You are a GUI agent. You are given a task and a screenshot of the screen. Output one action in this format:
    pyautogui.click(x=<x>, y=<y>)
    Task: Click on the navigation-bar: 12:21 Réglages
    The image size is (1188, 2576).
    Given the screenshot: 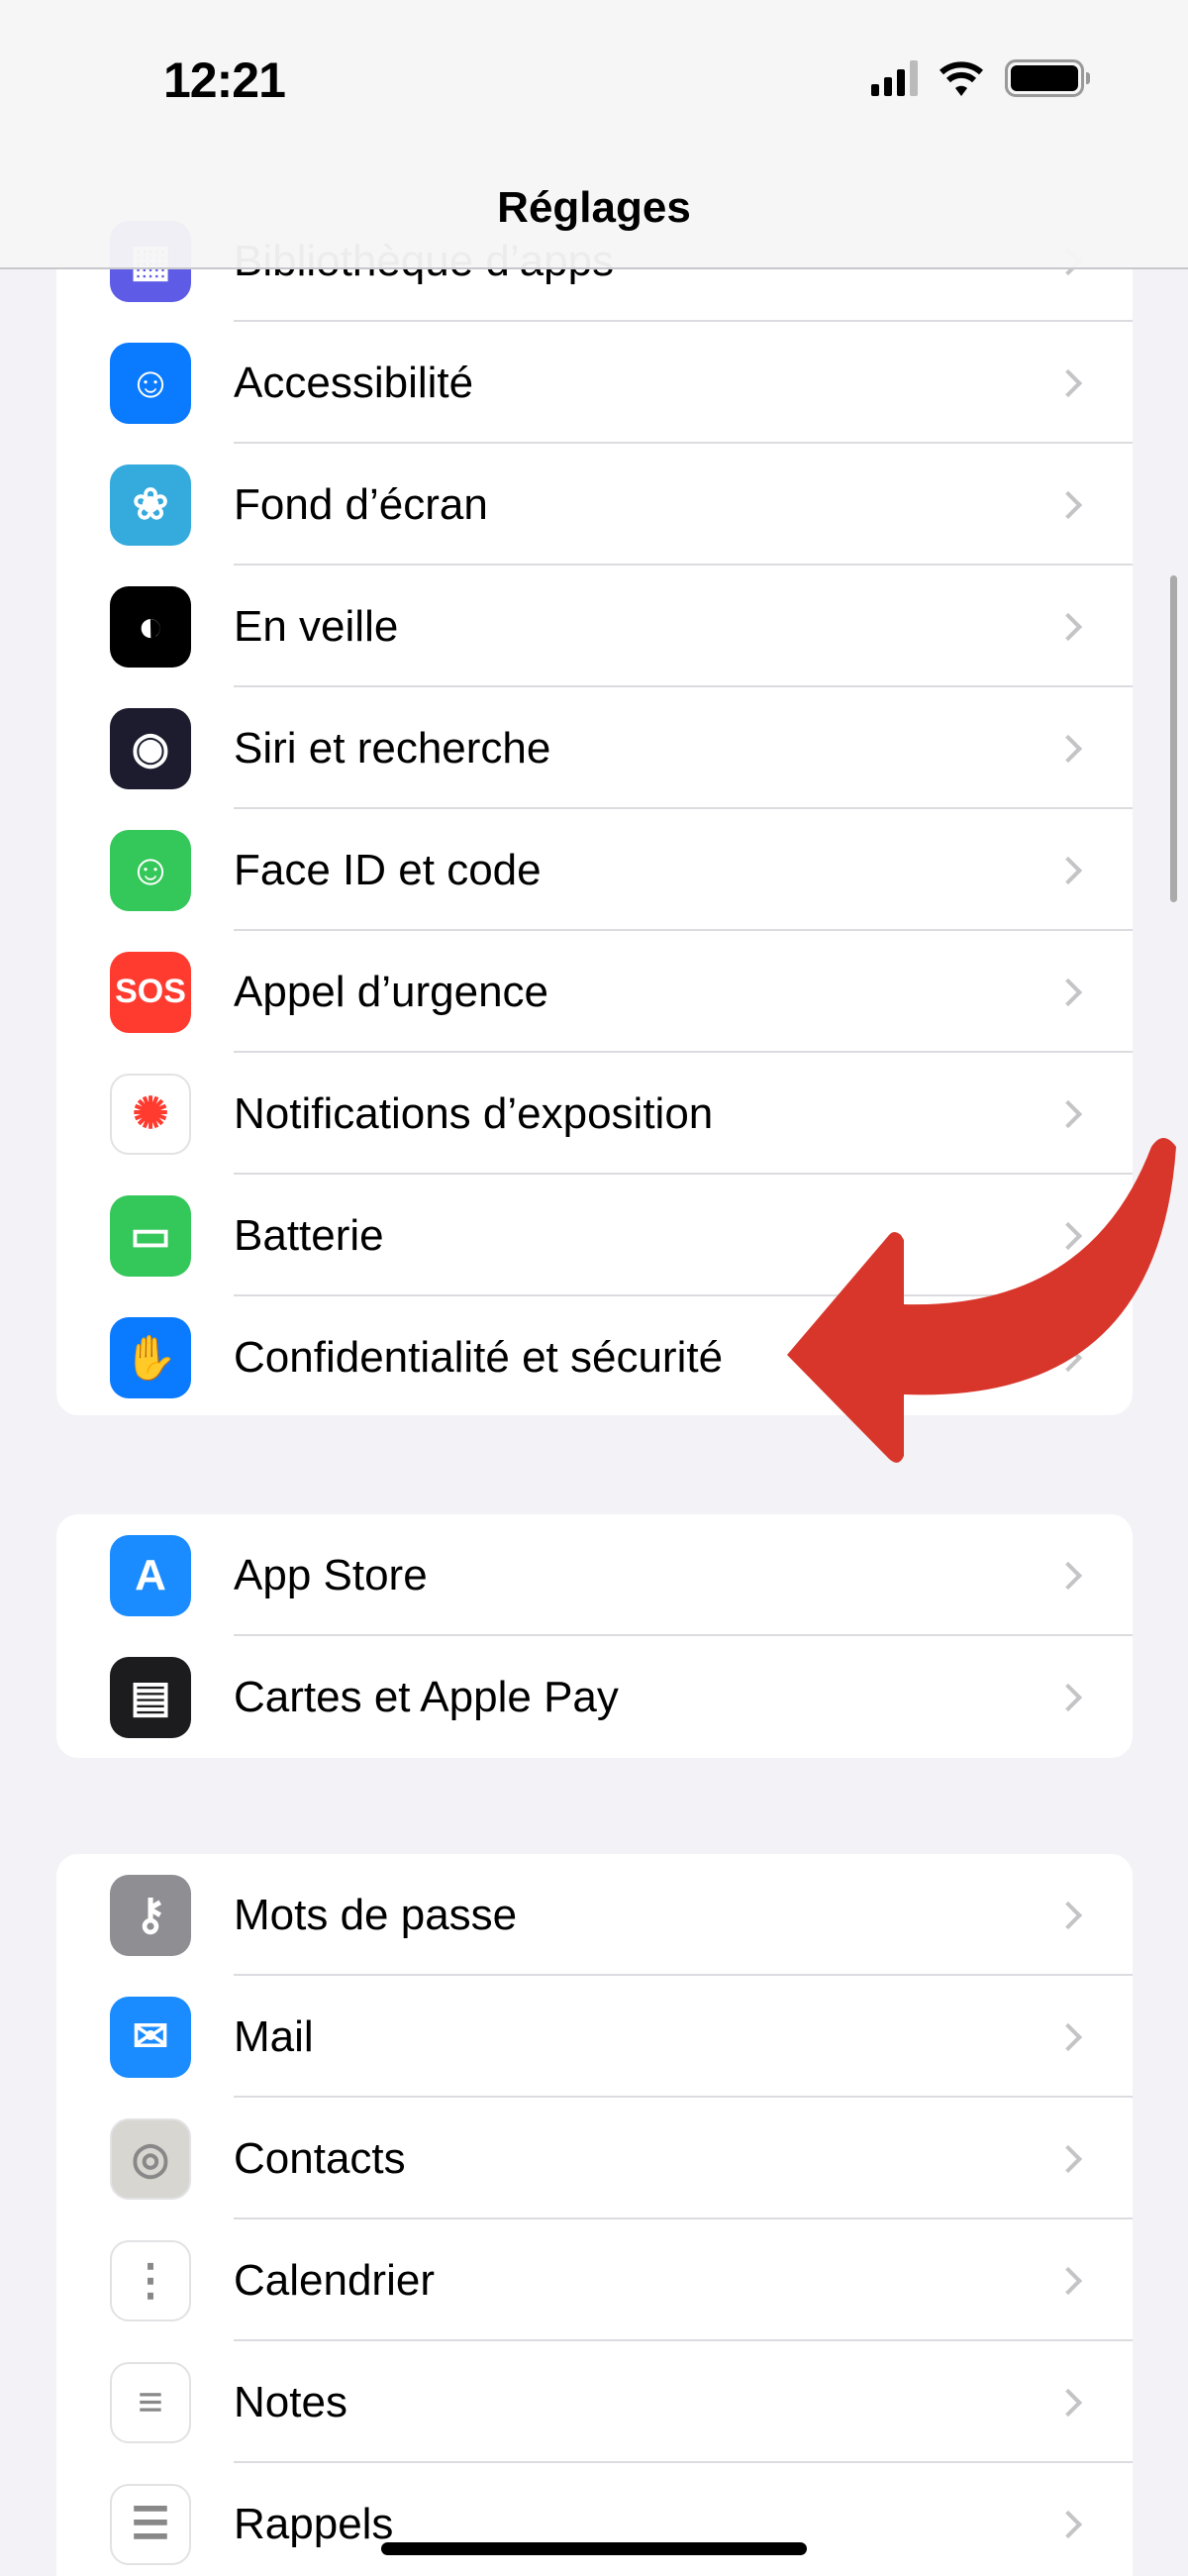 What is the action you would take?
    pyautogui.click(x=594, y=134)
    